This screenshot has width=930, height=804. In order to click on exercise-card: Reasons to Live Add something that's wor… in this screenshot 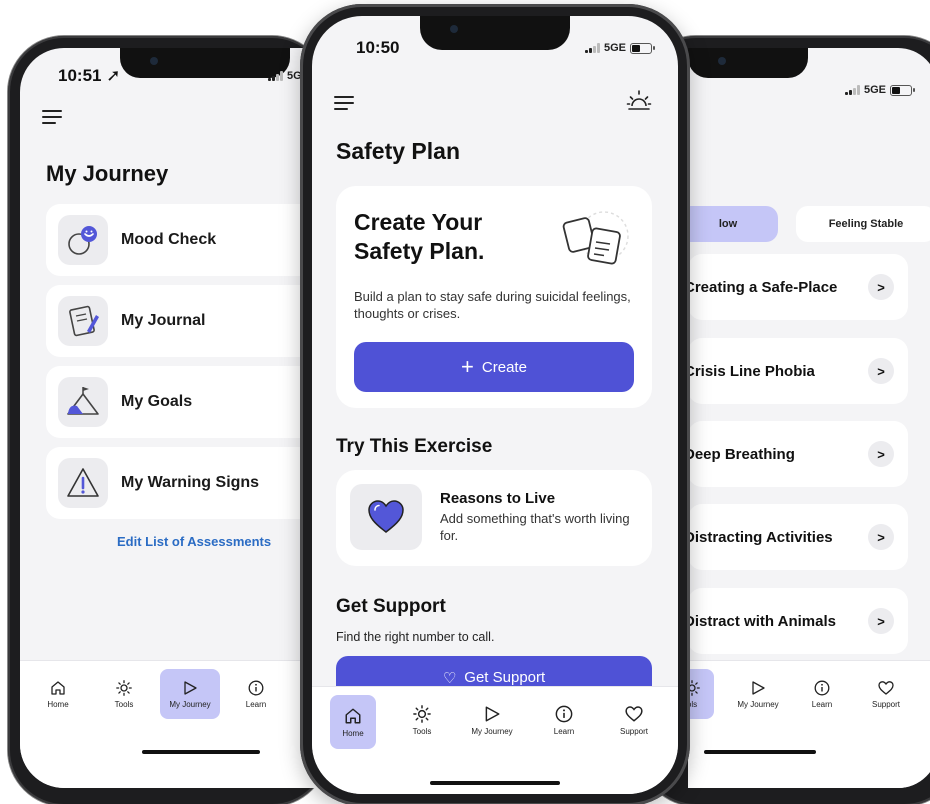, I will do `click(494, 518)`.